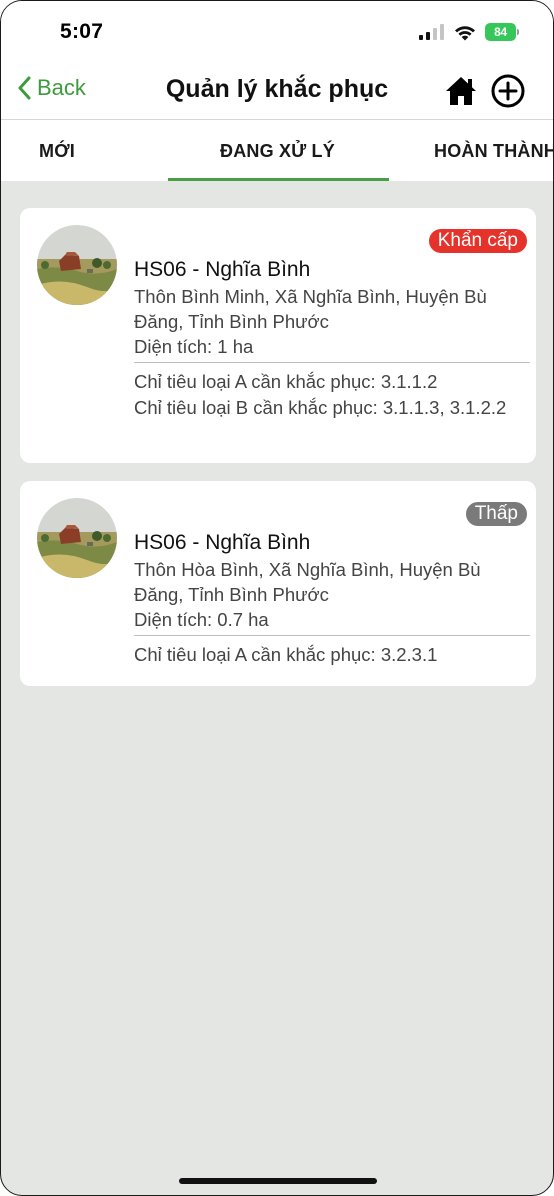 The image size is (554, 1196). I want to click on battery-cap, so click(518, 32).